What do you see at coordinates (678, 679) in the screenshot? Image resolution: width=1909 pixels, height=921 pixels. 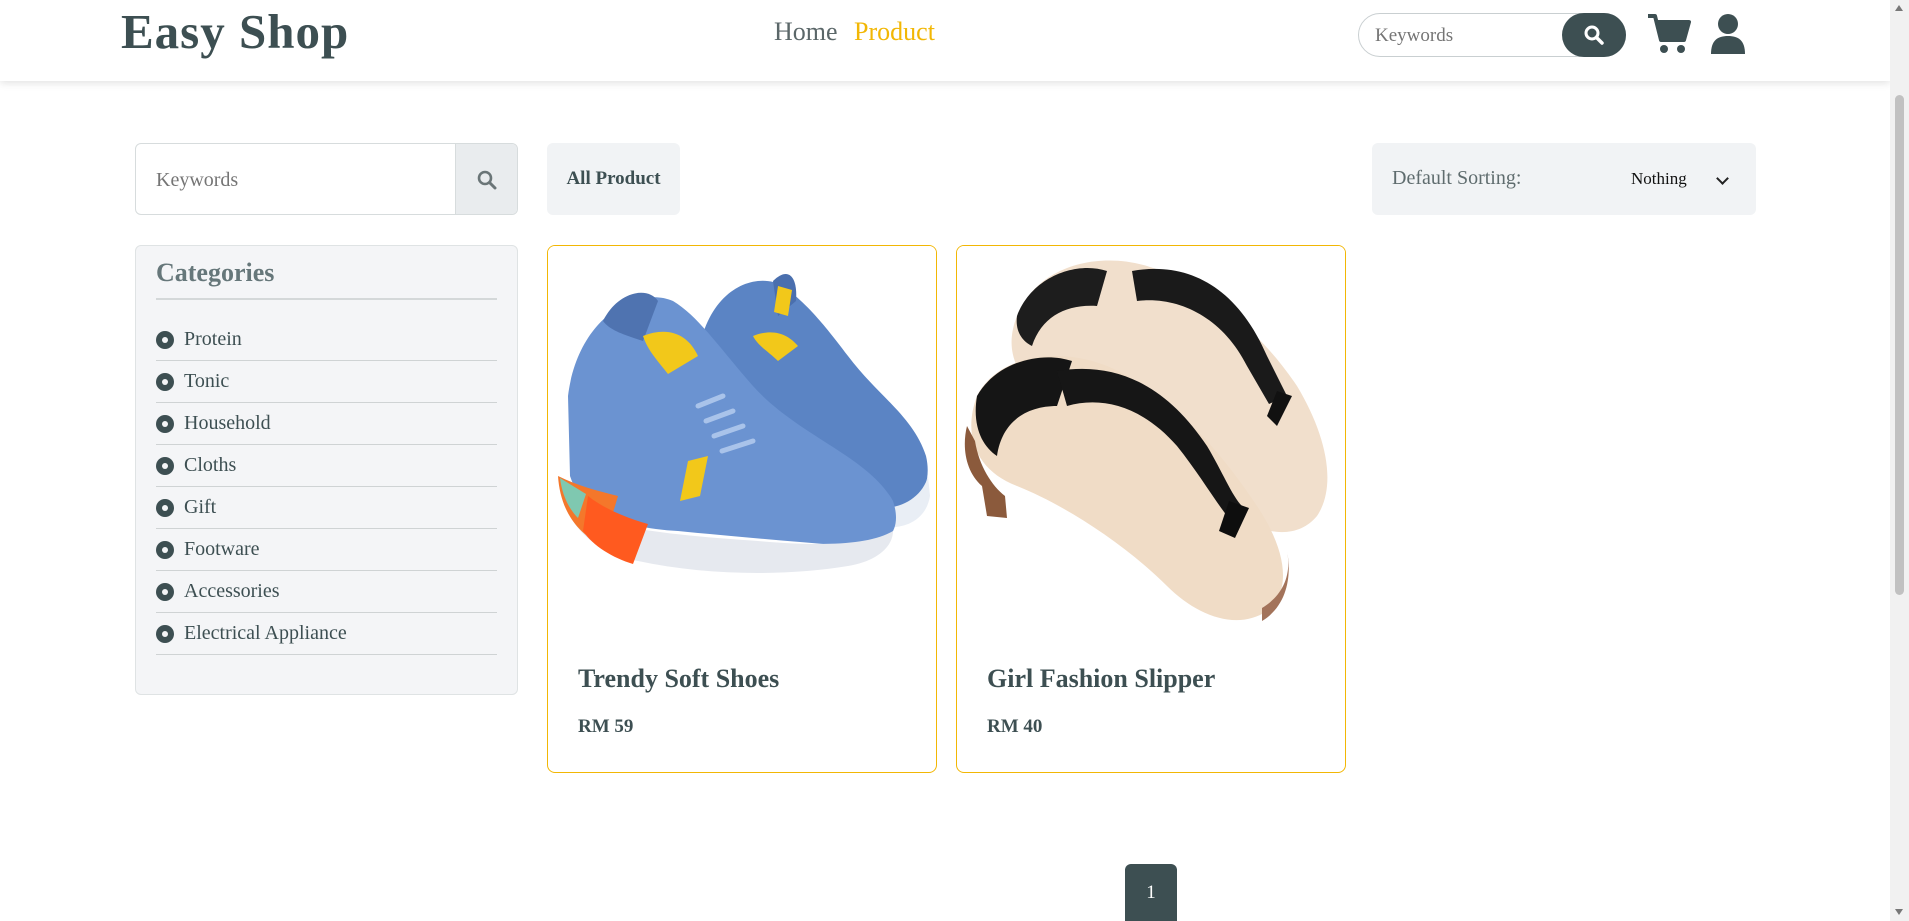 I see `product-name: Trendy Soft Shoes` at bounding box center [678, 679].